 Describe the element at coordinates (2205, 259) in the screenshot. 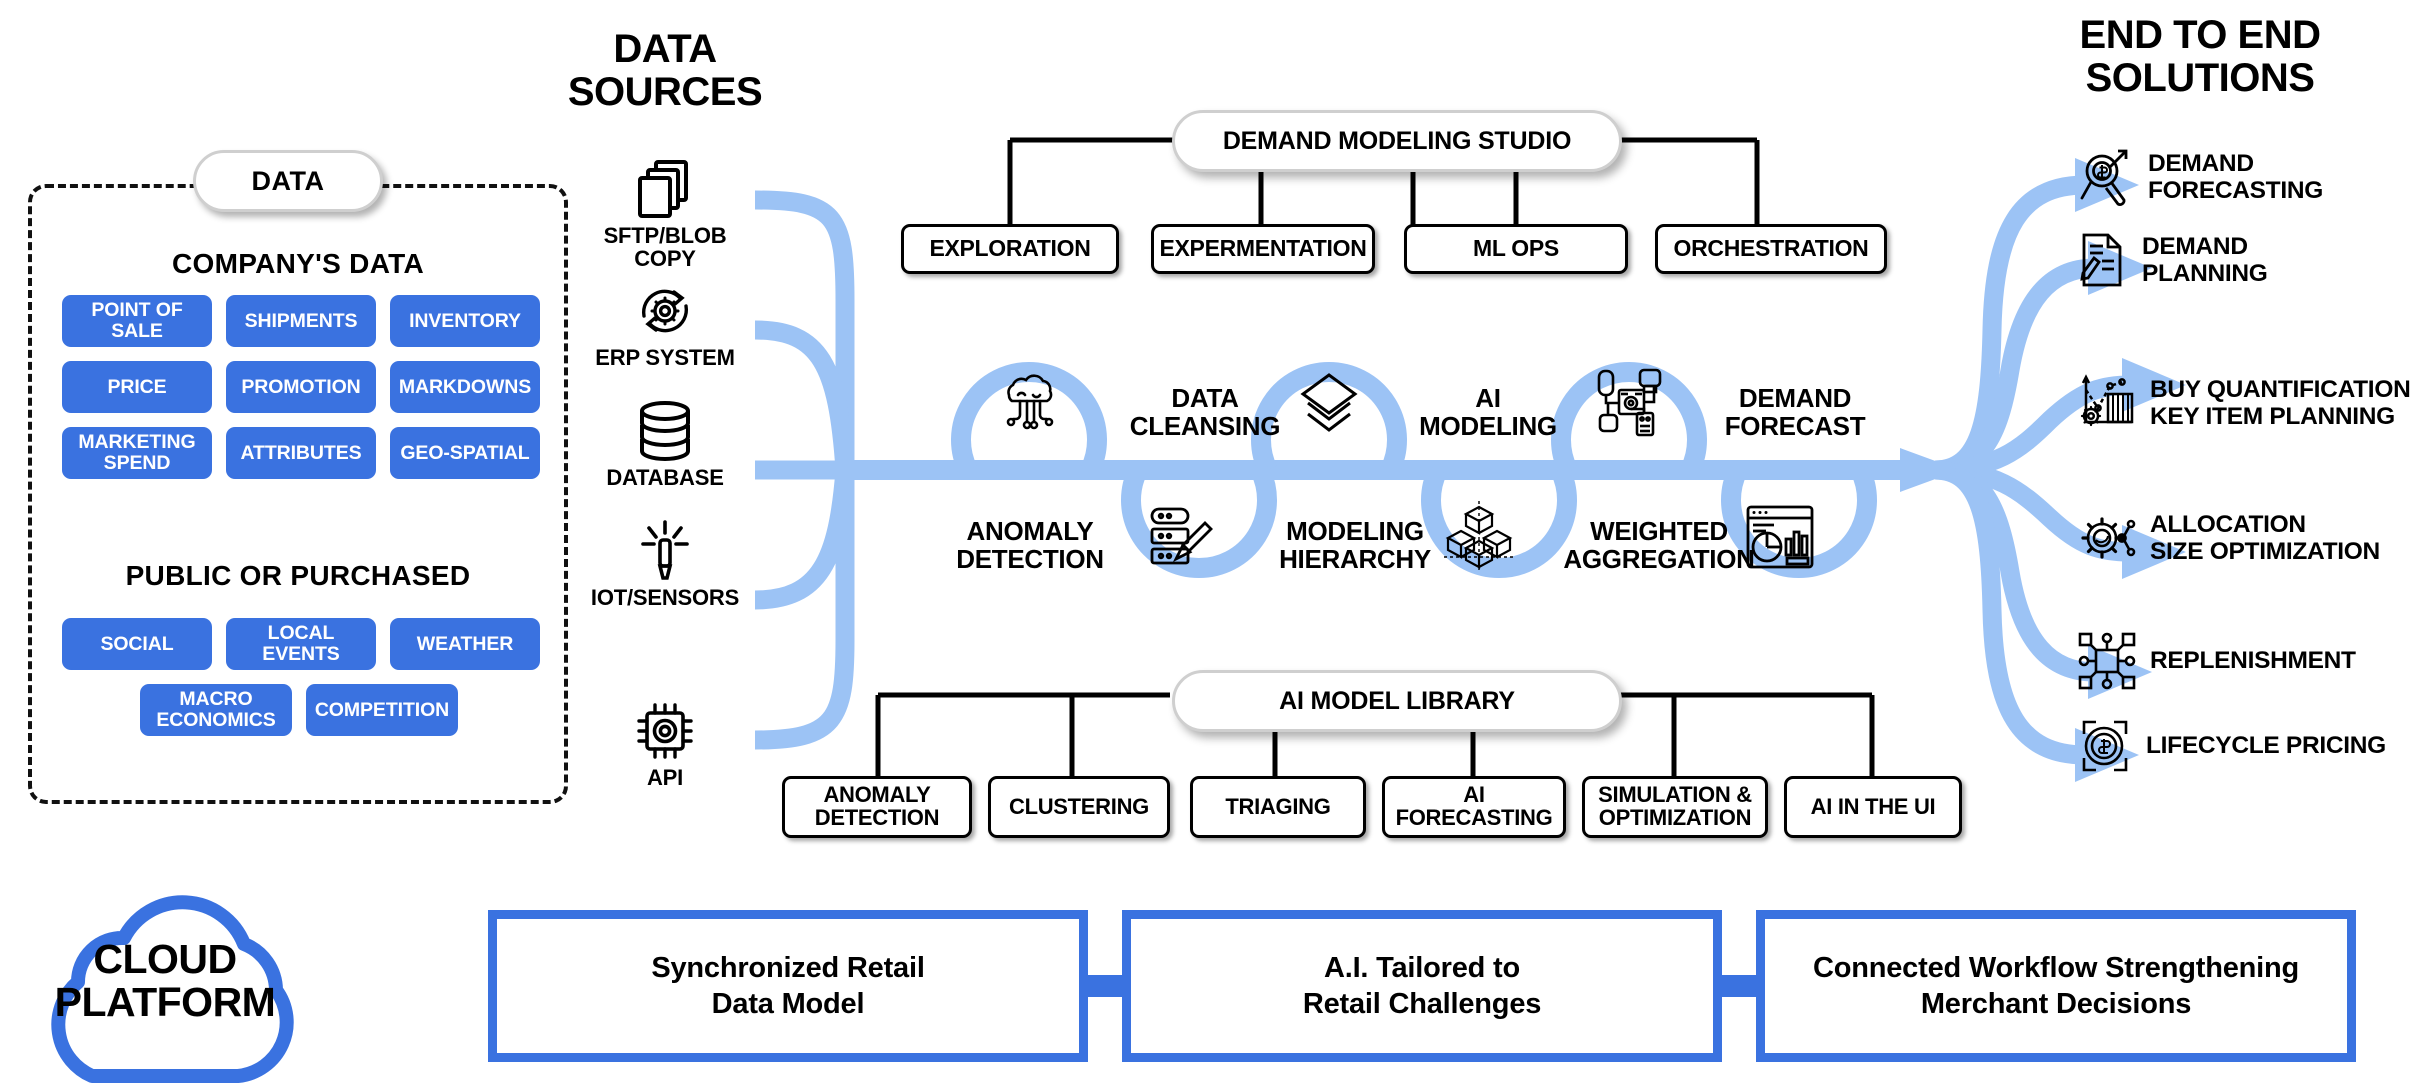

I see `solution-label: DEMAND PLANNING` at that location.